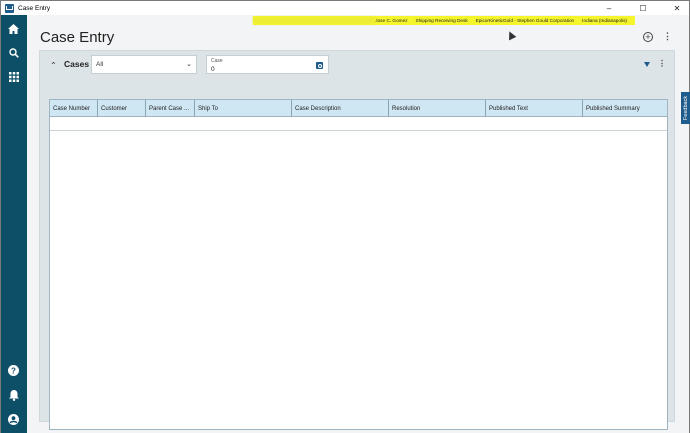 The height and width of the screenshot is (433, 690). I want to click on column-header: Case Description, so click(340, 108).